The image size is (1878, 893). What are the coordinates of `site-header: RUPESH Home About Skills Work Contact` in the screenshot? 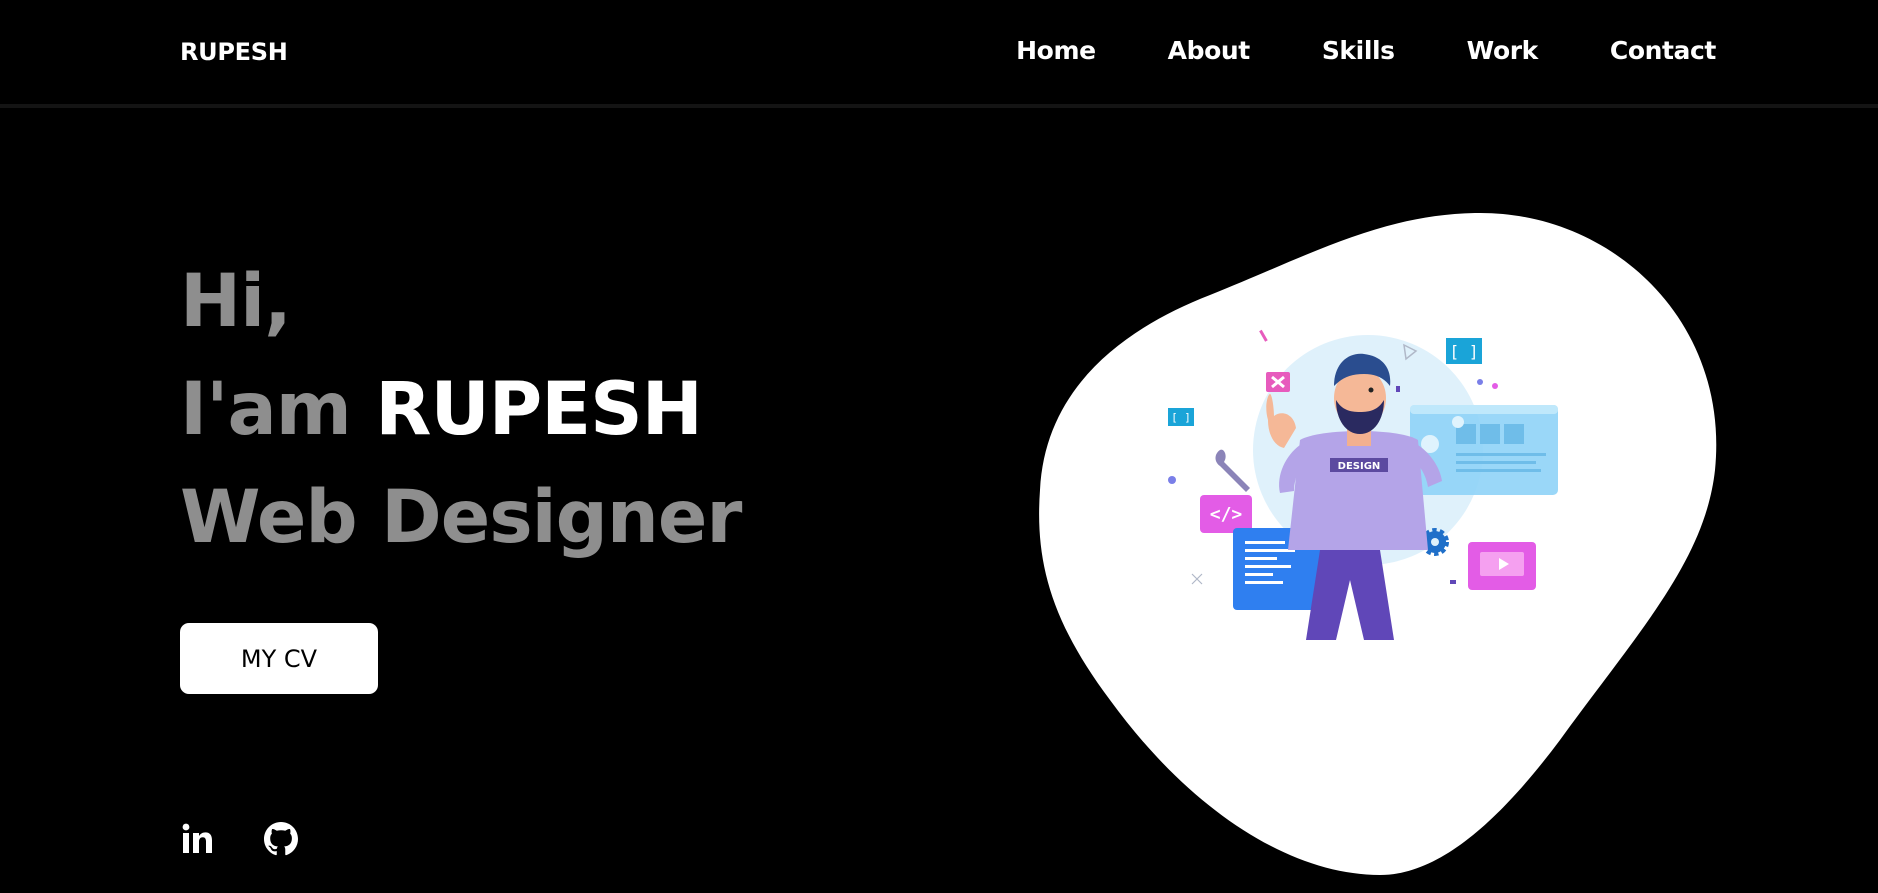 It's located at (939, 54).